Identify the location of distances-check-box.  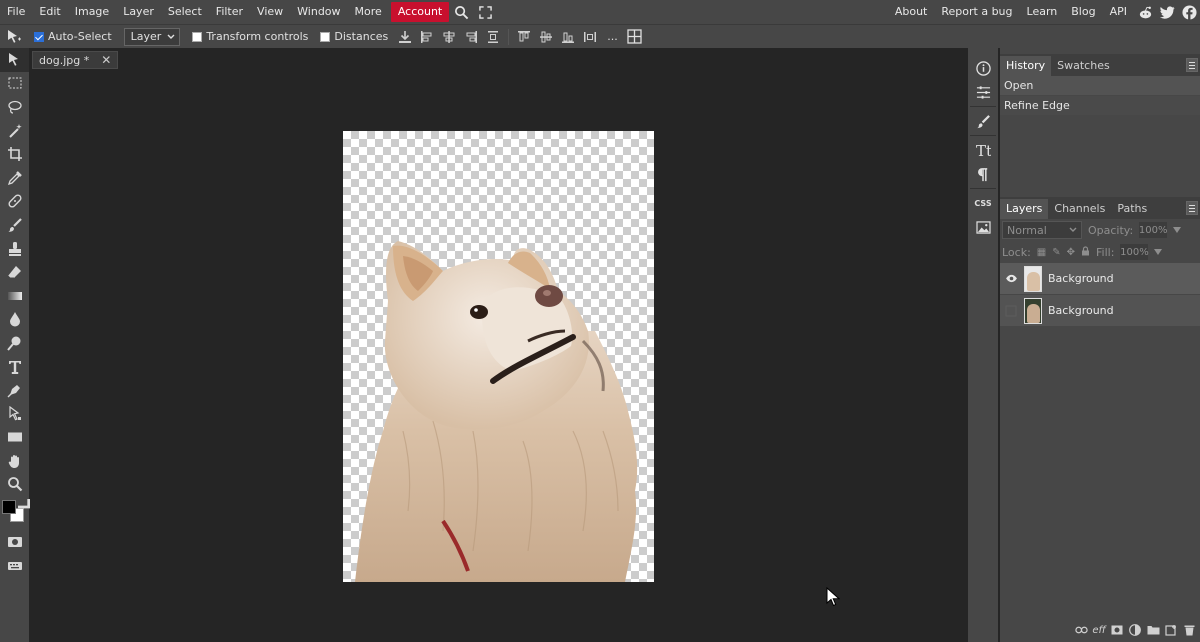
(325, 36).